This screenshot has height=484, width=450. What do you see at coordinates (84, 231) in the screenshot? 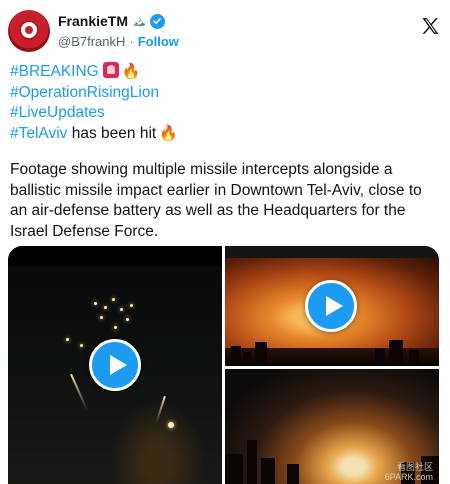
I see `body-line: Israel Defense Force.` at bounding box center [84, 231].